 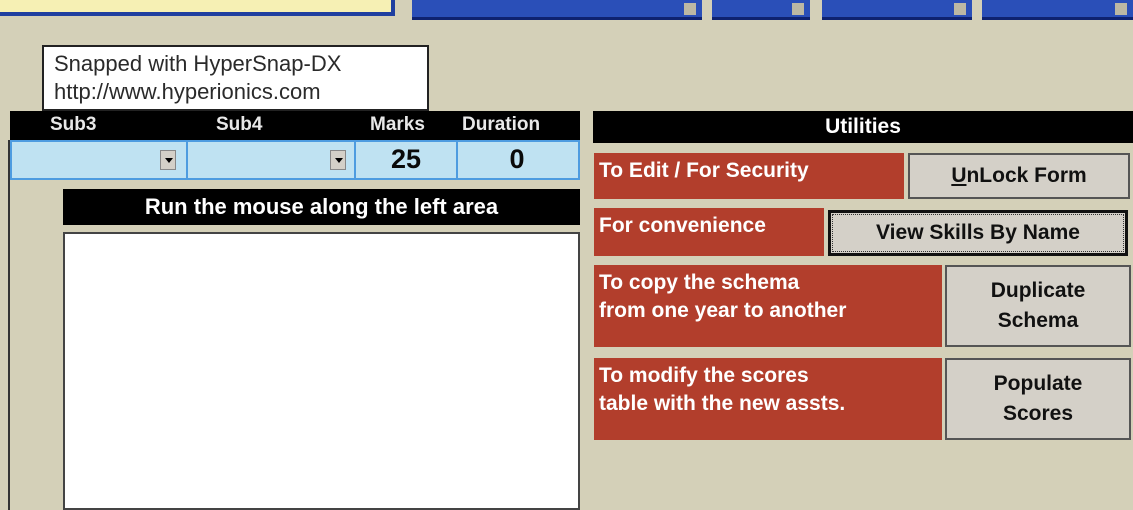 I want to click on modify-scores-label-line1: To modify the scores, so click(x=704, y=375).